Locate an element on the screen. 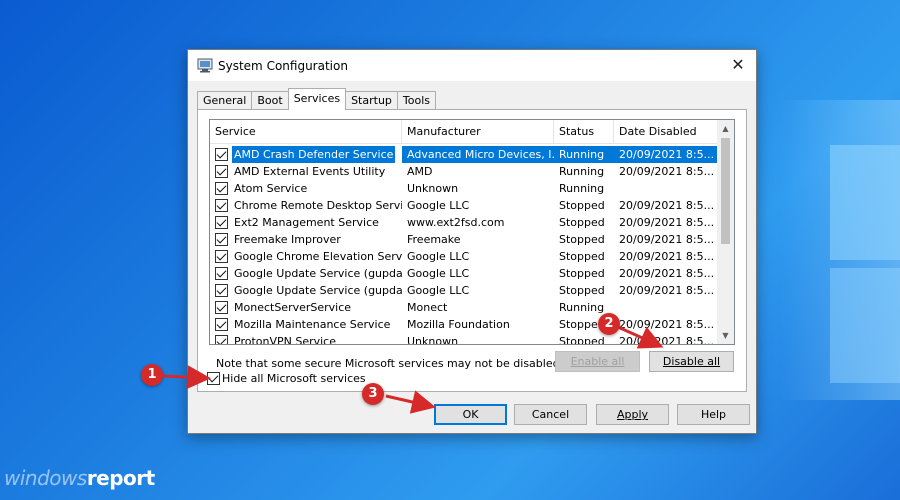 The height and width of the screenshot is (500, 900). manufacturer-cell: Monect is located at coordinates (427, 307).